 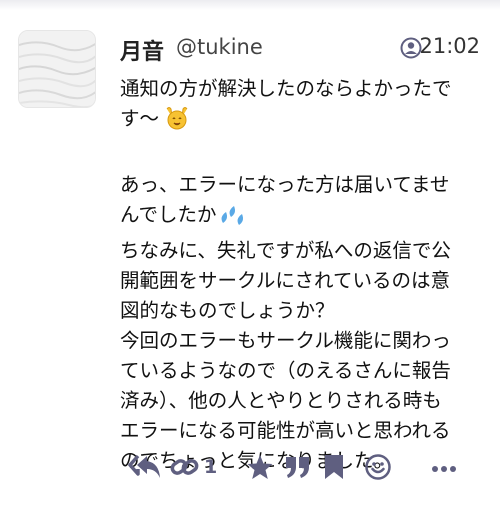 I want to click on content-line: 今回のエラーもサークル機能に関わっ, so click(x=285, y=340).